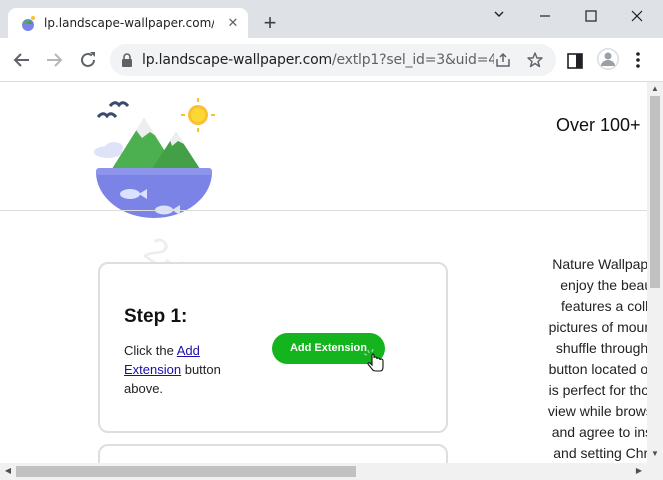  I want to click on back-arrow-icon, so click(22, 60).